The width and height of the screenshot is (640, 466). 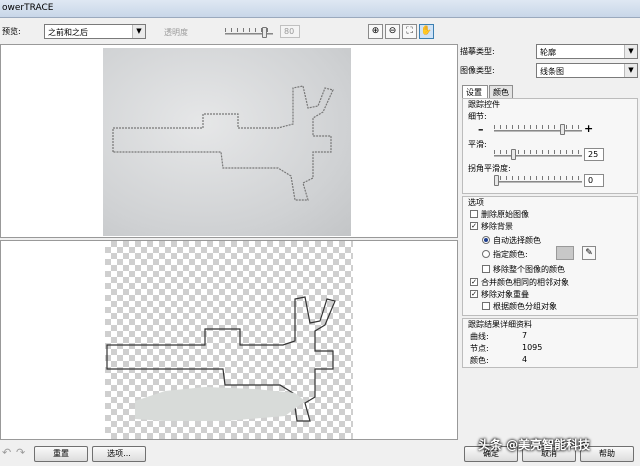 What do you see at coordinates (587, 70) in the screenshot?
I see `image-type-select: 线条图 ▼` at bounding box center [587, 70].